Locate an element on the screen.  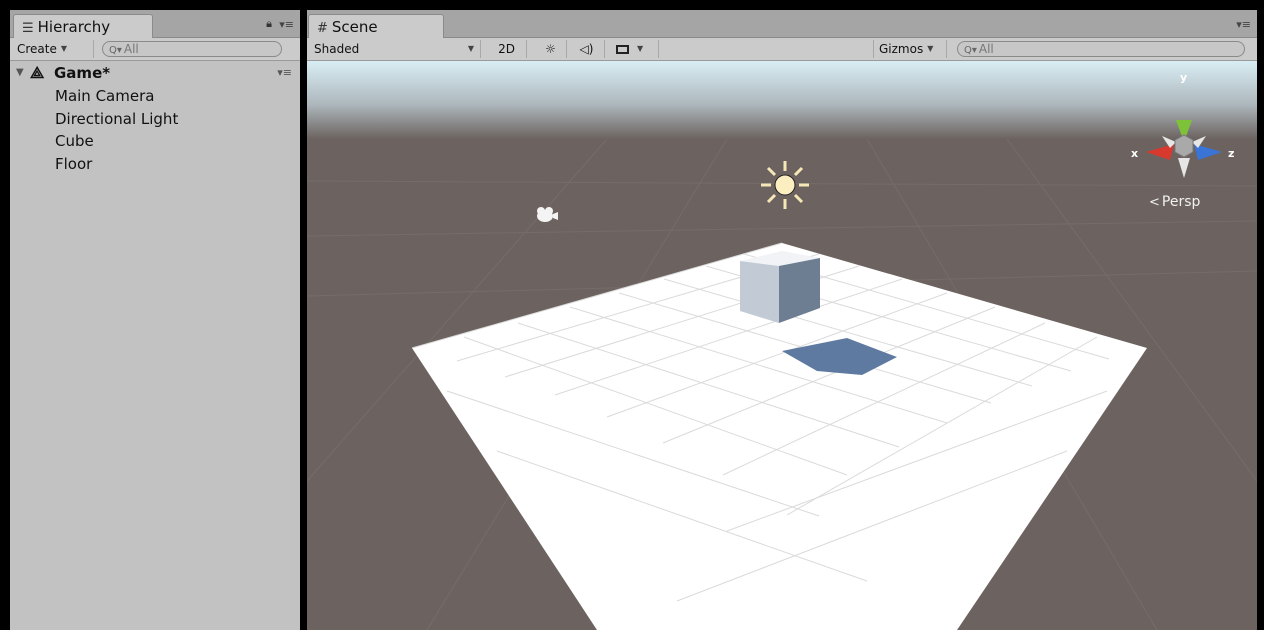
effects-dropdown: ▼ is located at coordinates (635, 49).